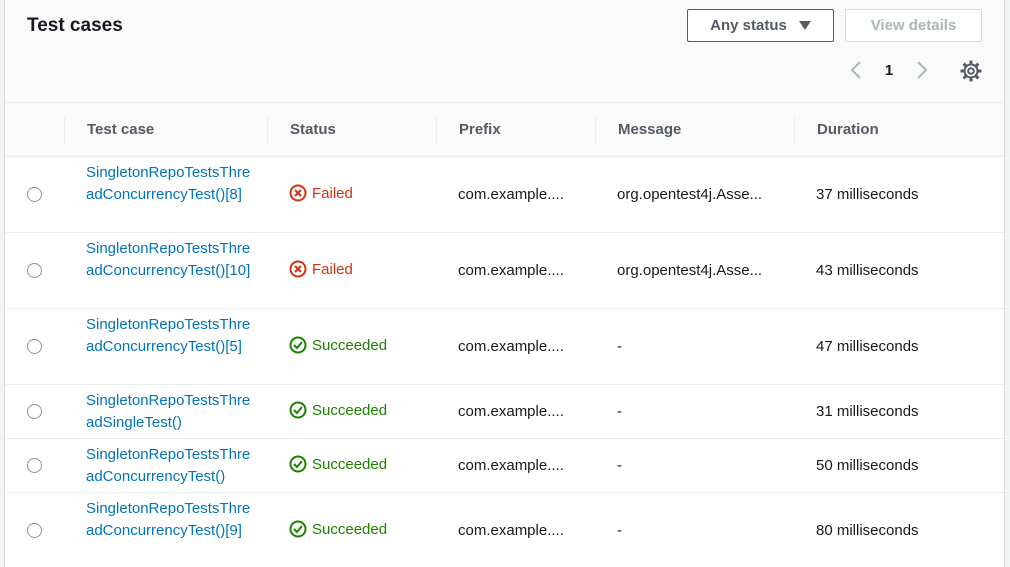  Describe the element at coordinates (848, 130) in the screenshot. I see `column-header-duration: Duration` at that location.